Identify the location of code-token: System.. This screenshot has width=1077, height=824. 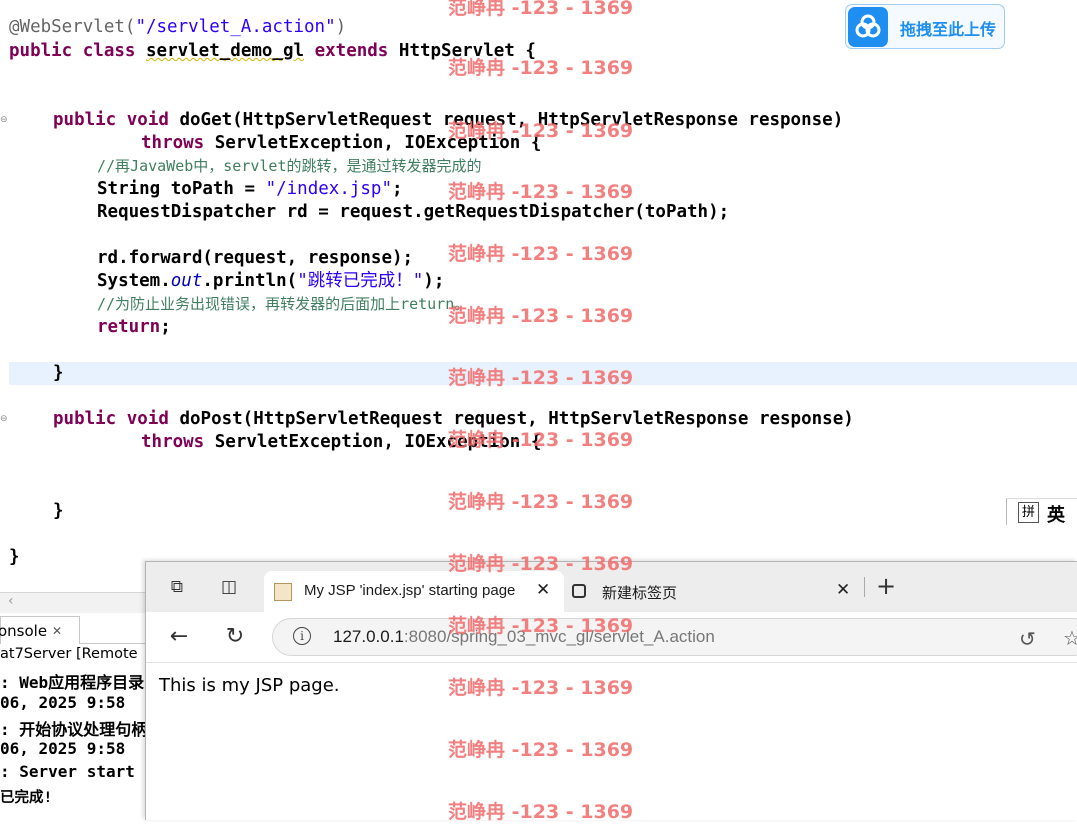
(134, 281).